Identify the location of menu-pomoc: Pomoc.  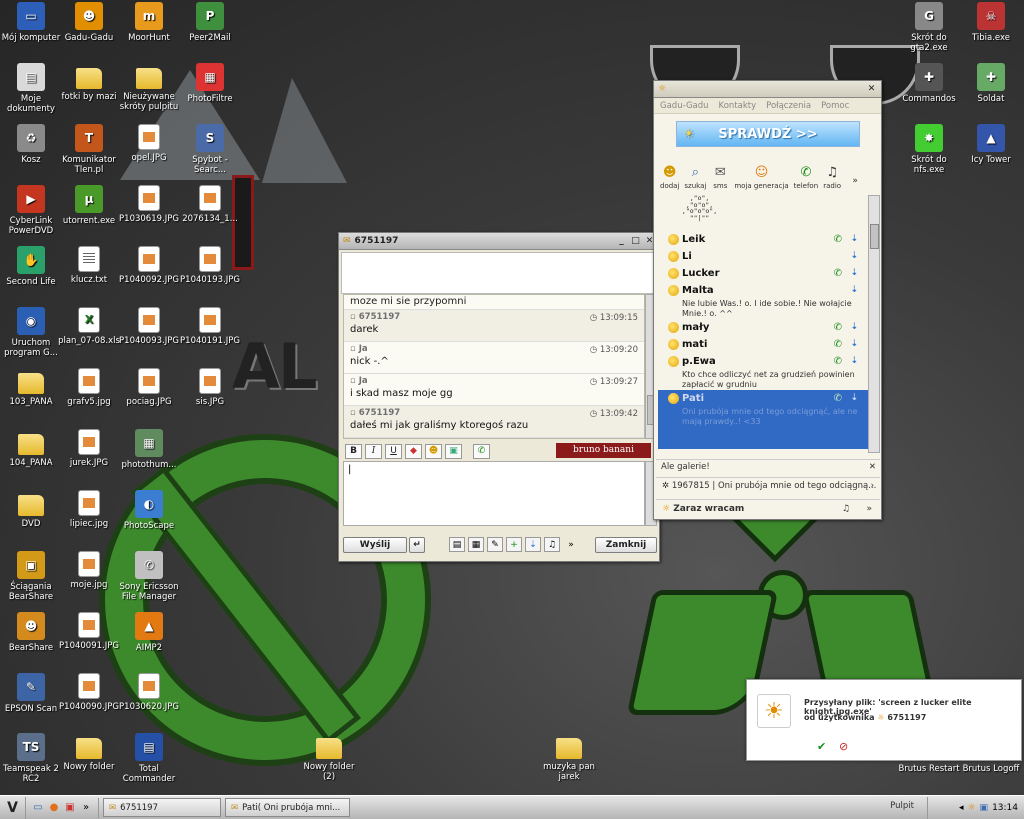
(835, 106).